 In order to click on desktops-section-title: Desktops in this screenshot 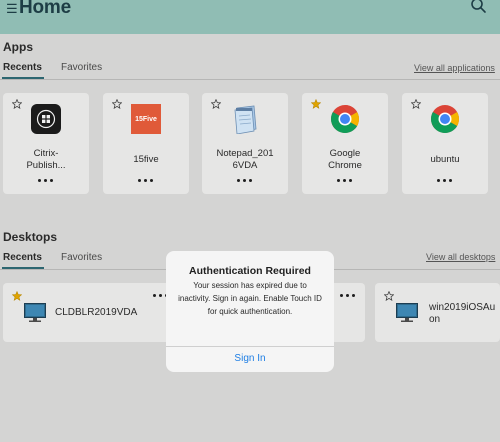, I will do `click(30, 237)`.